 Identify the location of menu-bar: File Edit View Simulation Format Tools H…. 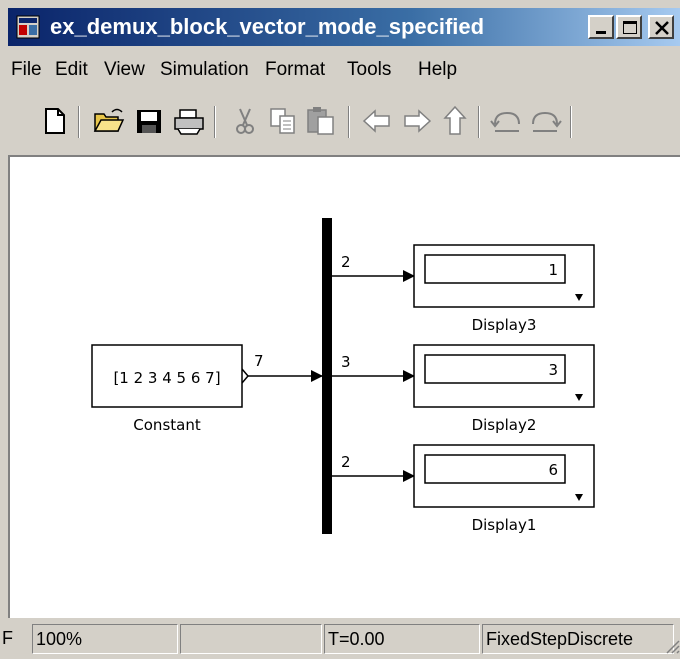
(344, 70).